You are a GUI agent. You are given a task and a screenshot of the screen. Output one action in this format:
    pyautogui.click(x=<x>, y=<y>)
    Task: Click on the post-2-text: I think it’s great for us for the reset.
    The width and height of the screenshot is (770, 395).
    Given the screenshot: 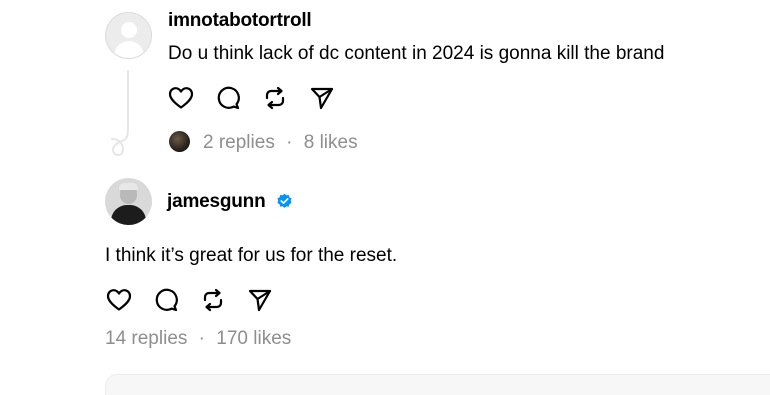 What is the action you would take?
    pyautogui.click(x=251, y=255)
    